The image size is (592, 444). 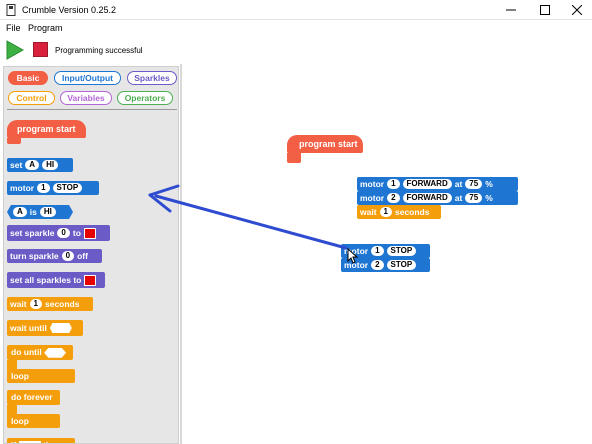 What do you see at coordinates (28, 78) in the screenshot?
I see `category-basic: Basic` at bounding box center [28, 78].